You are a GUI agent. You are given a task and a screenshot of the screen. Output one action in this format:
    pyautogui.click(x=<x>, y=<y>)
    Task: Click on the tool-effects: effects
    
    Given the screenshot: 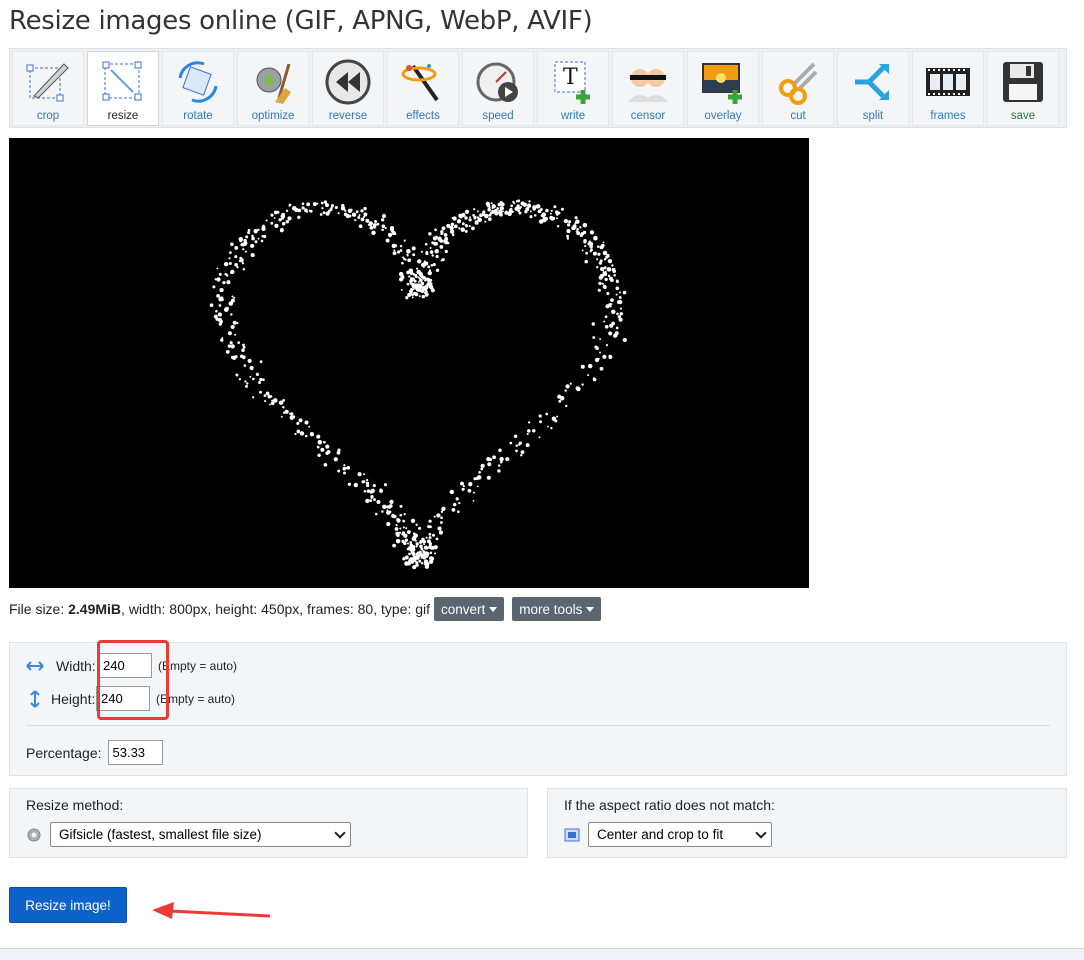 What is the action you would take?
    pyautogui.click(x=423, y=88)
    